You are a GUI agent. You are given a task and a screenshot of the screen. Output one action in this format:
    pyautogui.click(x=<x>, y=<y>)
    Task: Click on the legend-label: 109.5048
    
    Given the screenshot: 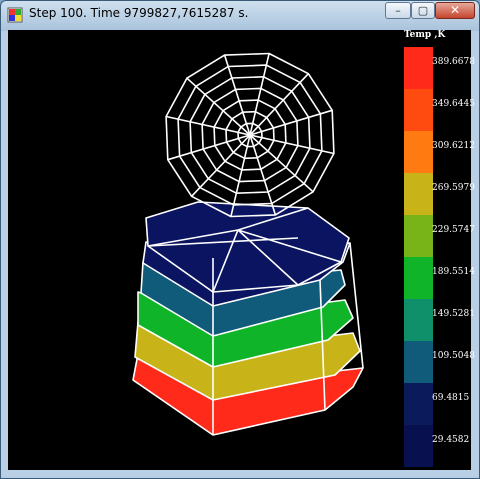 What is the action you would take?
    pyautogui.click(x=453, y=356)
    